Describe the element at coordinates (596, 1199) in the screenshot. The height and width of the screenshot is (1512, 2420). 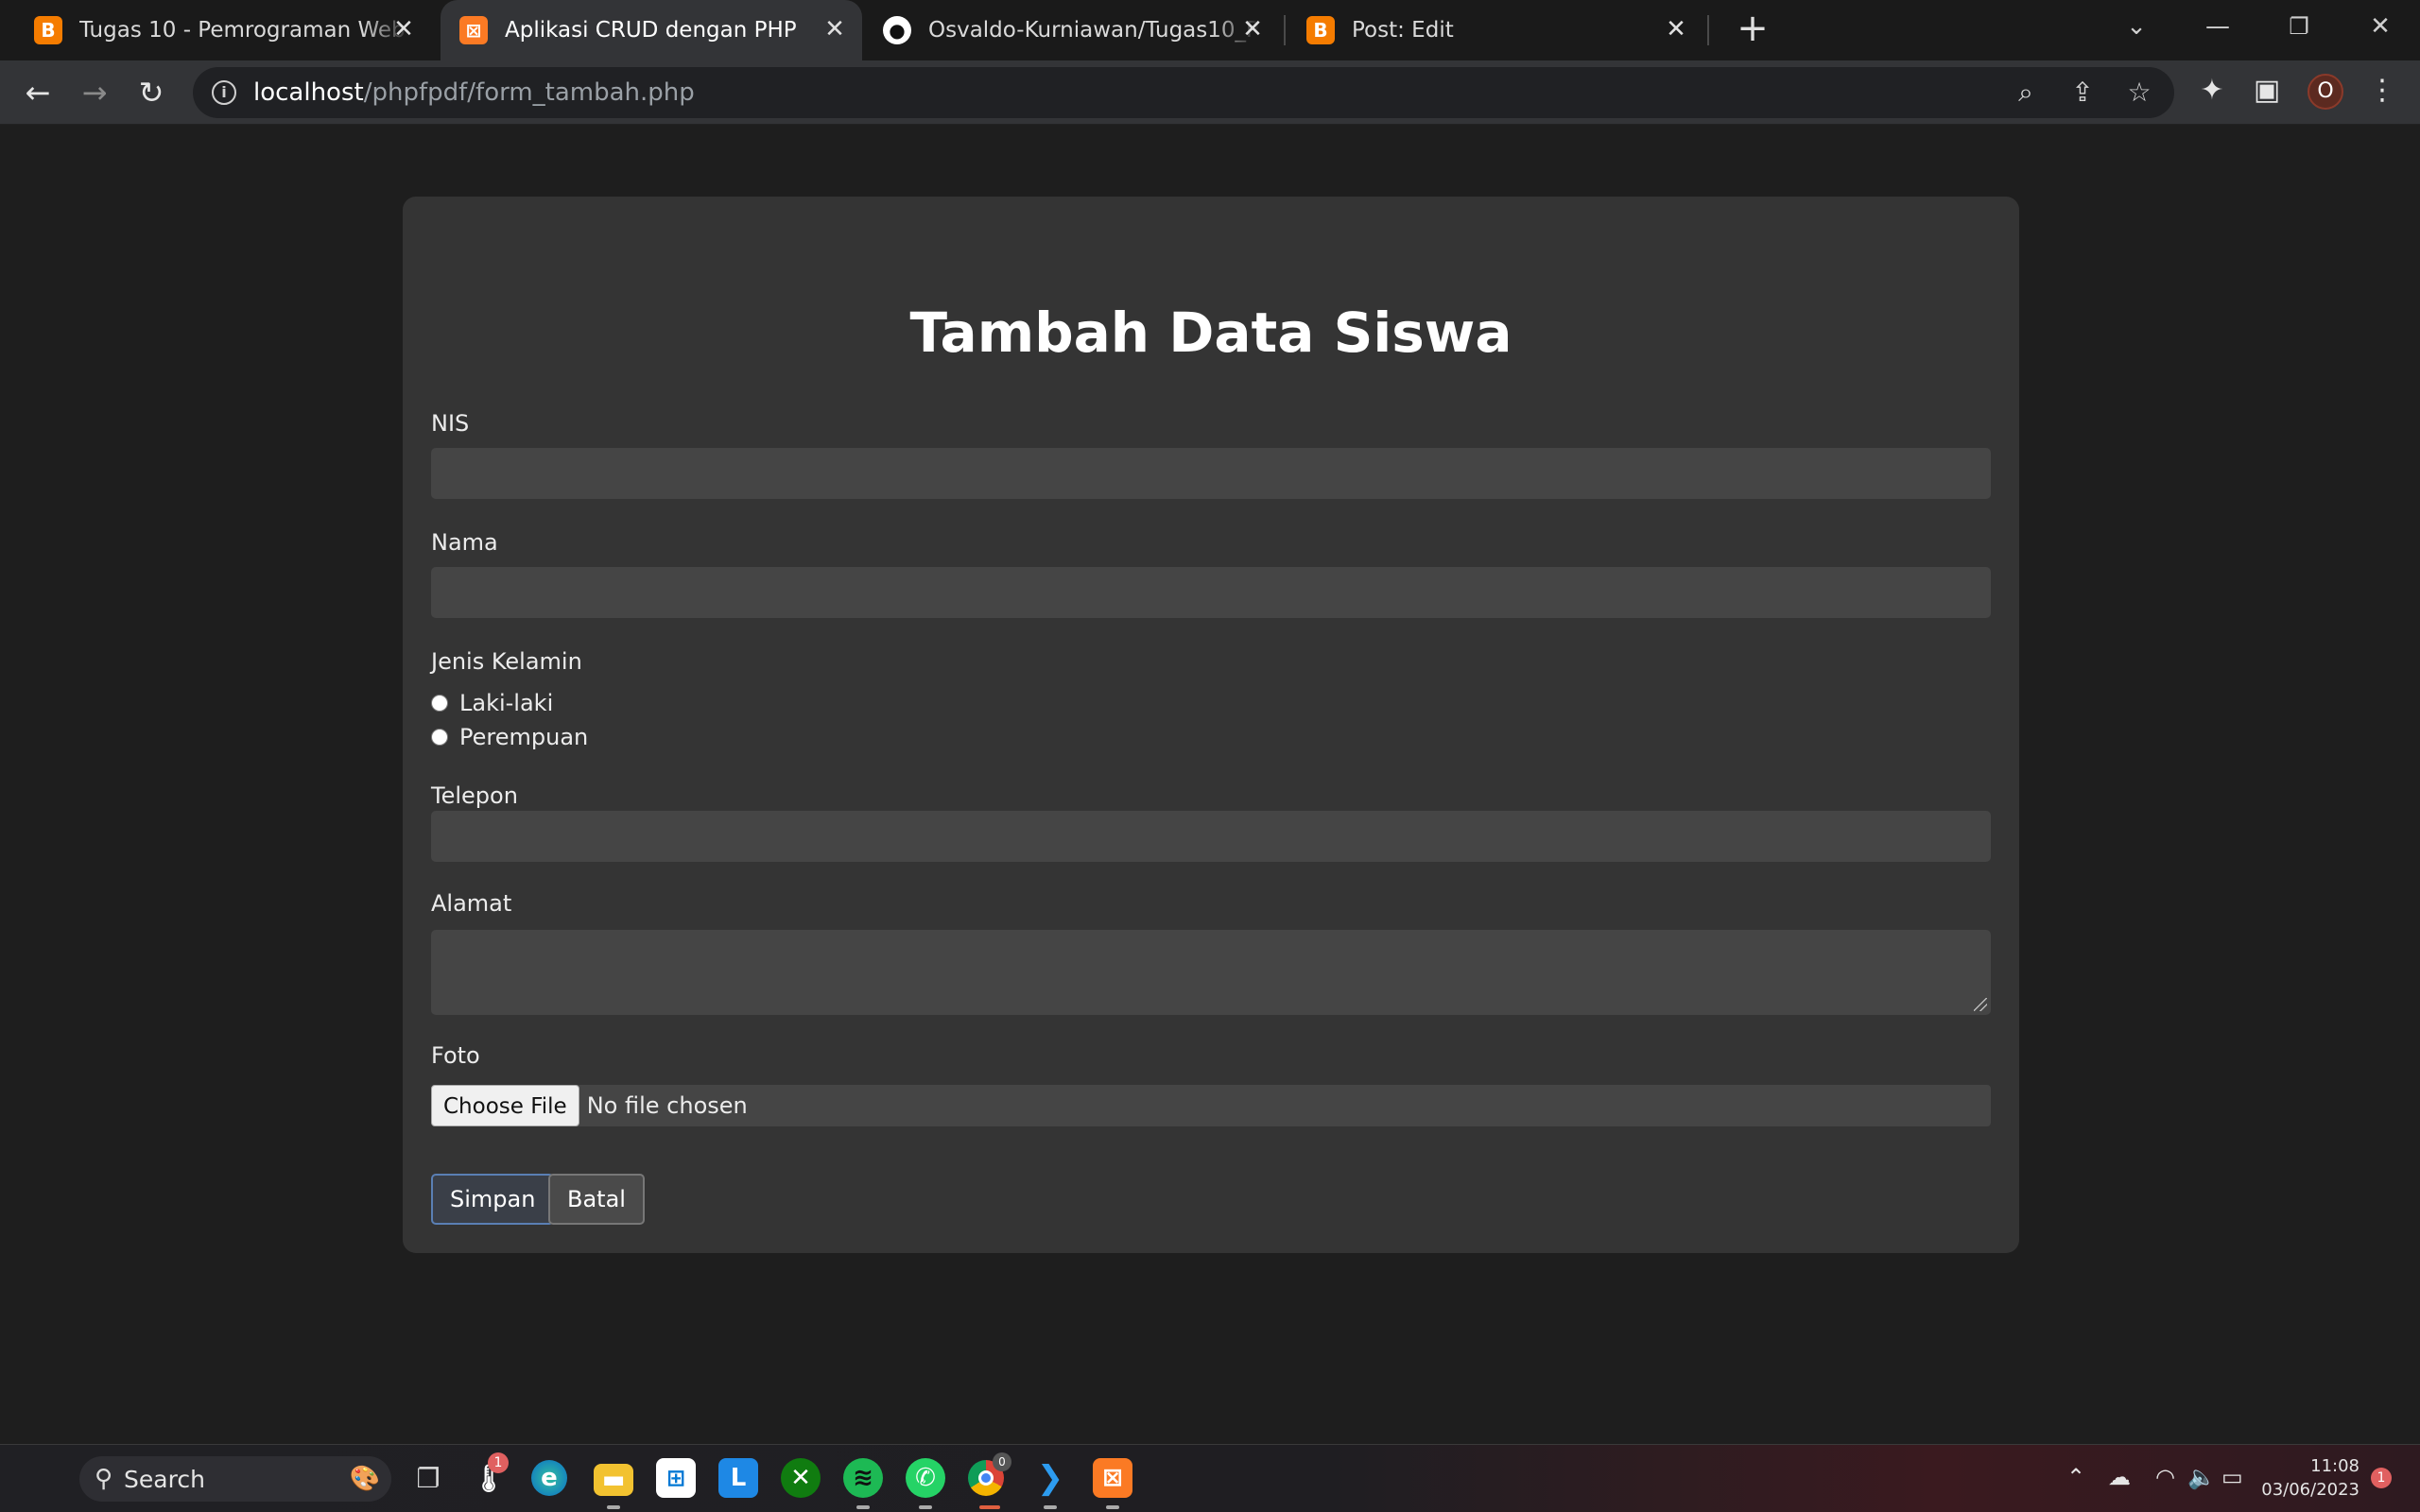
I see `batal-button: Batal` at that location.